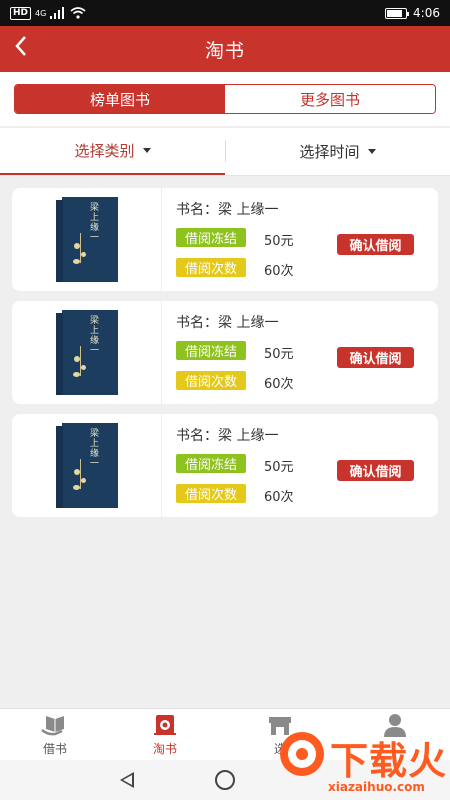 The image size is (450, 800). I want to click on app-header: 淘书, so click(225, 49).